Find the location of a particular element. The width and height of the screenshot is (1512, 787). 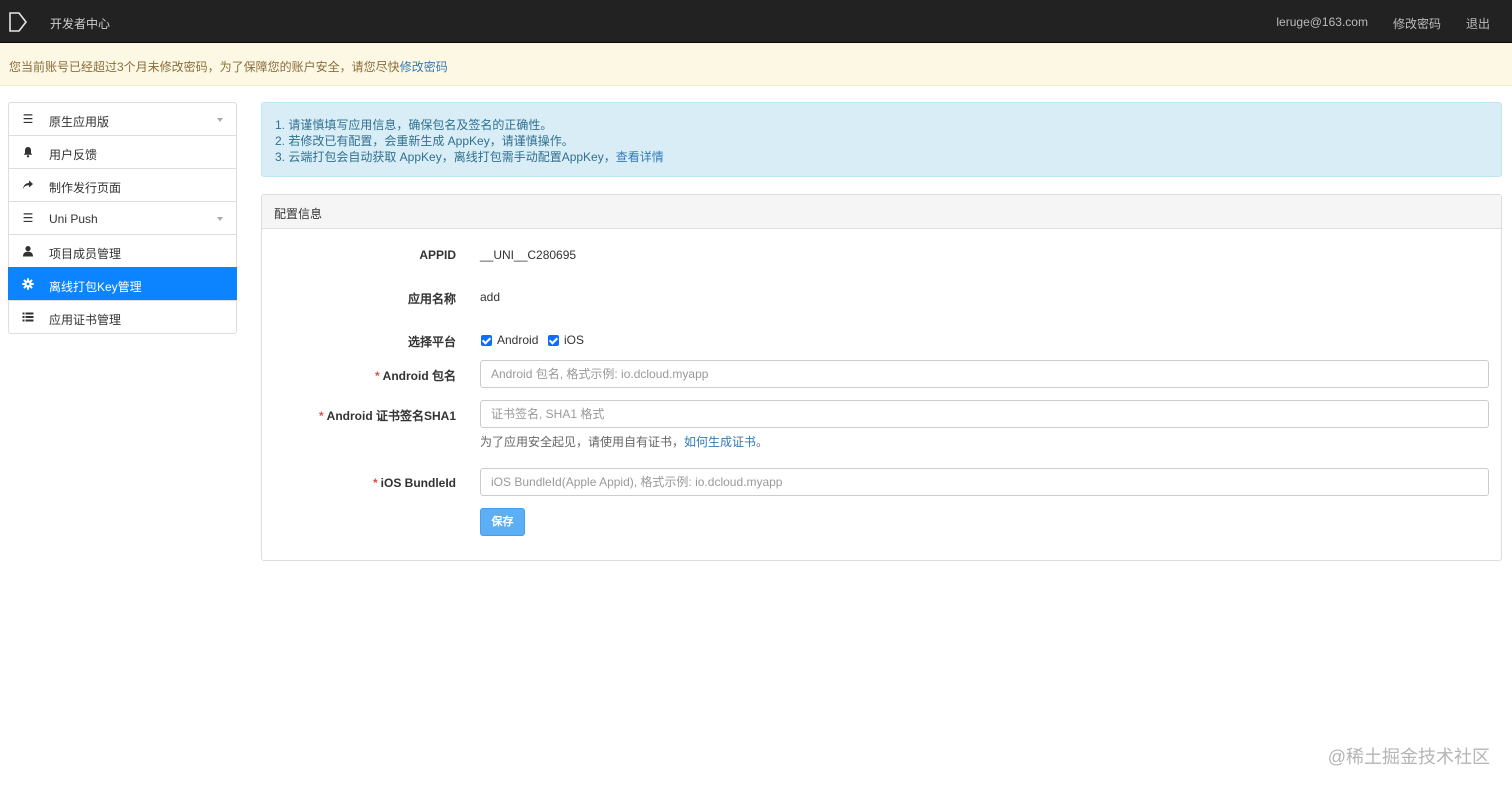

android-package-input is located at coordinates (984, 374).